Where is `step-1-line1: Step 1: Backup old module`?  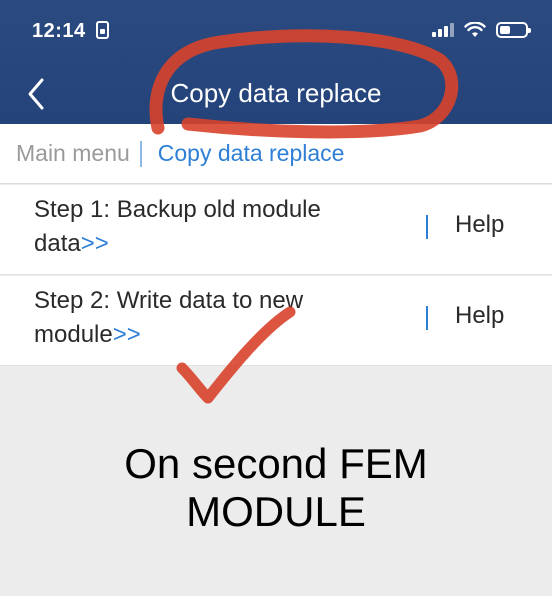
step-1-line1: Step 1: Backup old module is located at coordinates (177, 209).